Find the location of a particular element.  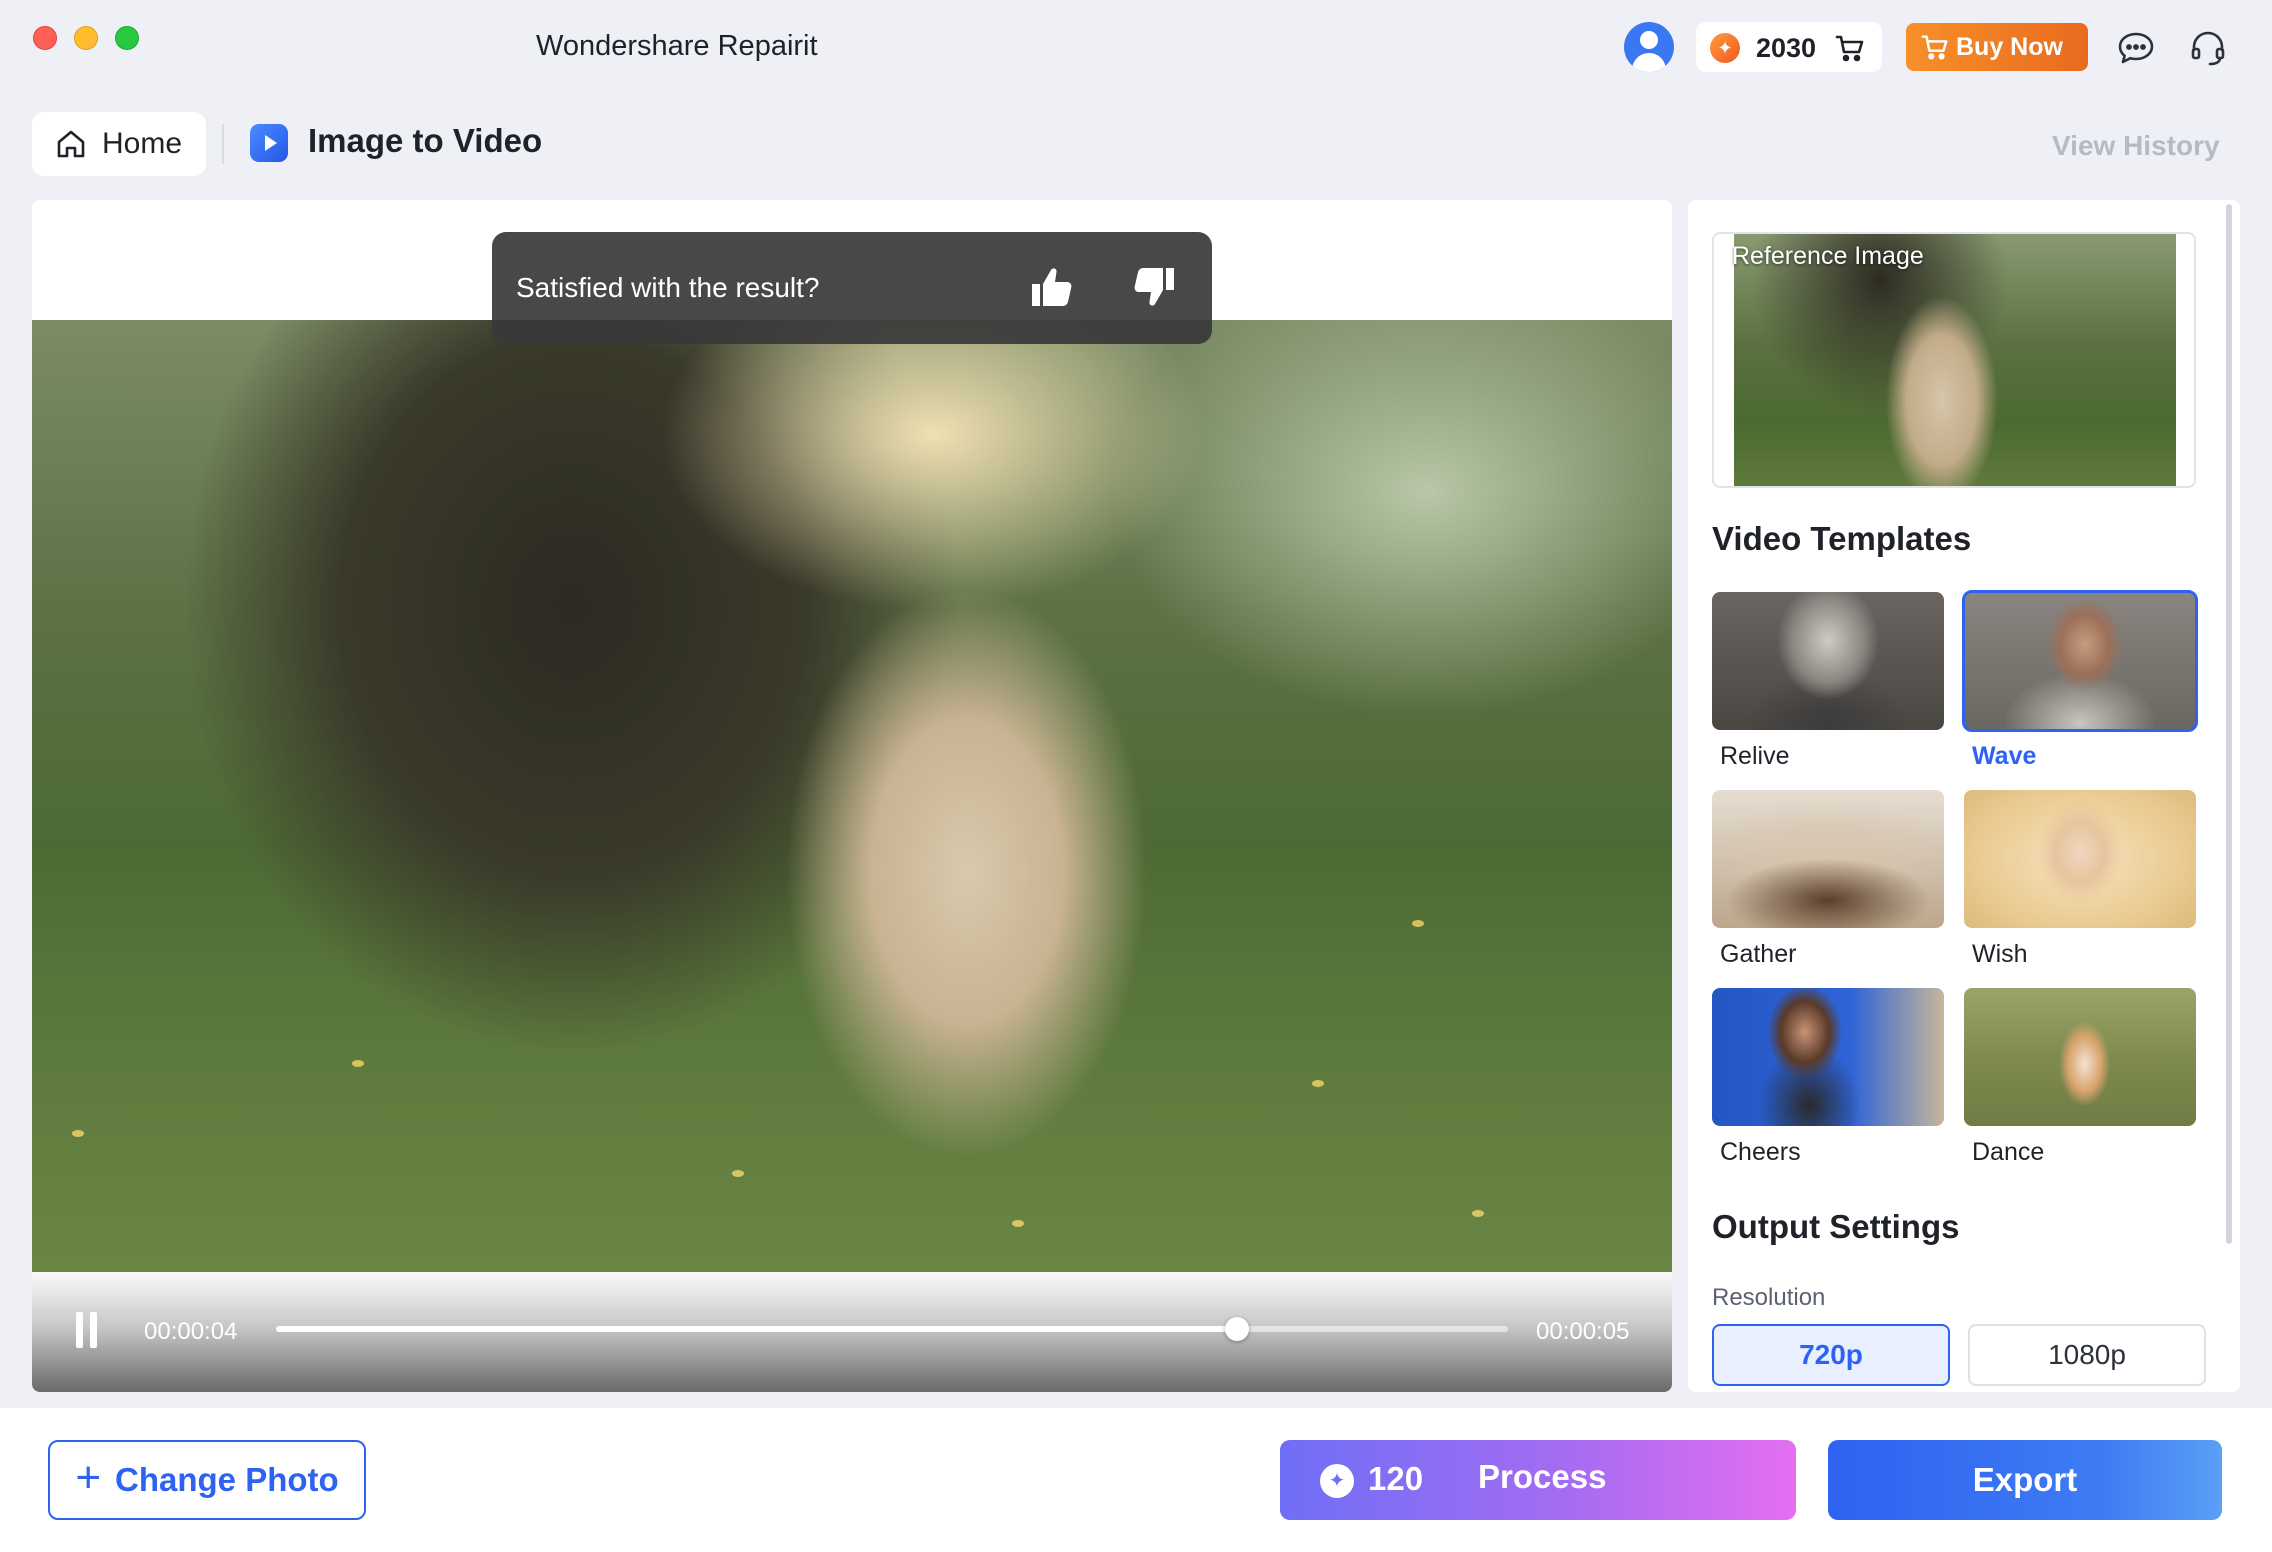

process-cost: 120 is located at coordinates (1396, 1478).